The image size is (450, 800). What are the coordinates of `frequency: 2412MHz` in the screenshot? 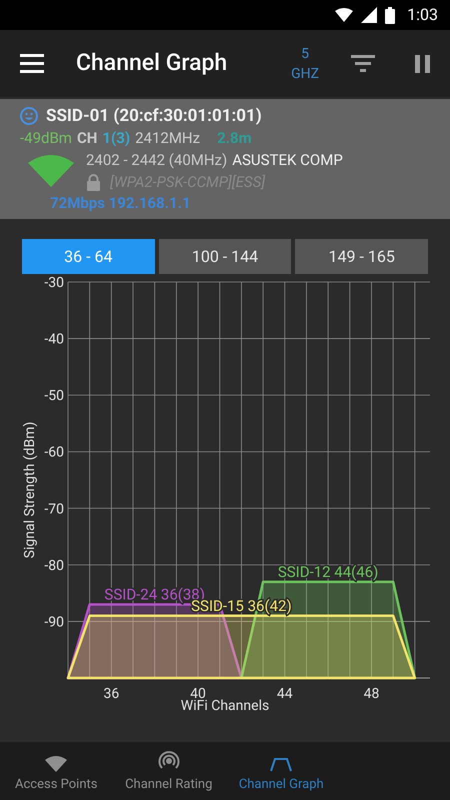 It's located at (167, 138).